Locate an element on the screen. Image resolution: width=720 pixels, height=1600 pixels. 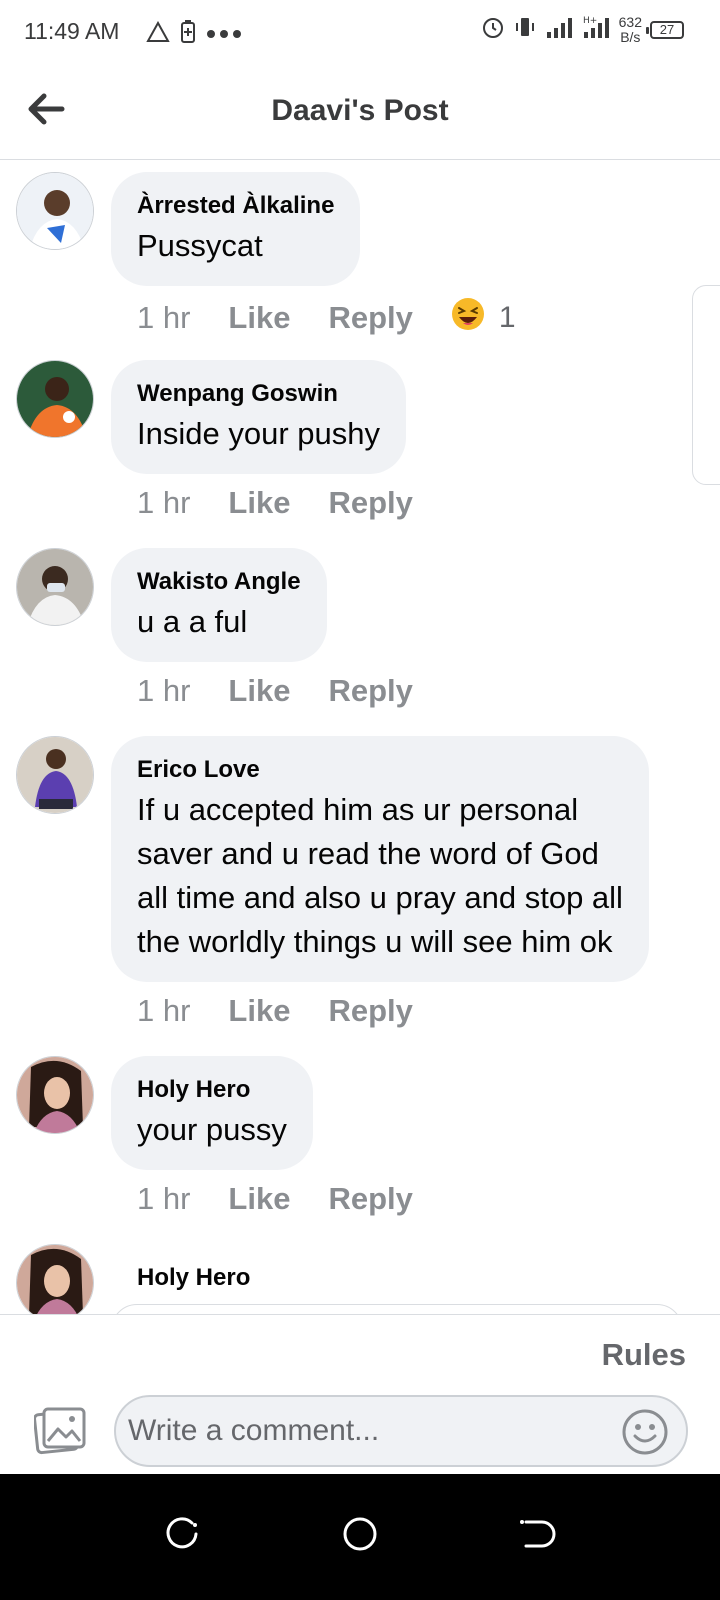
status-right-icons: H+ 632 B/s 27 is located at coordinates (582, 29).